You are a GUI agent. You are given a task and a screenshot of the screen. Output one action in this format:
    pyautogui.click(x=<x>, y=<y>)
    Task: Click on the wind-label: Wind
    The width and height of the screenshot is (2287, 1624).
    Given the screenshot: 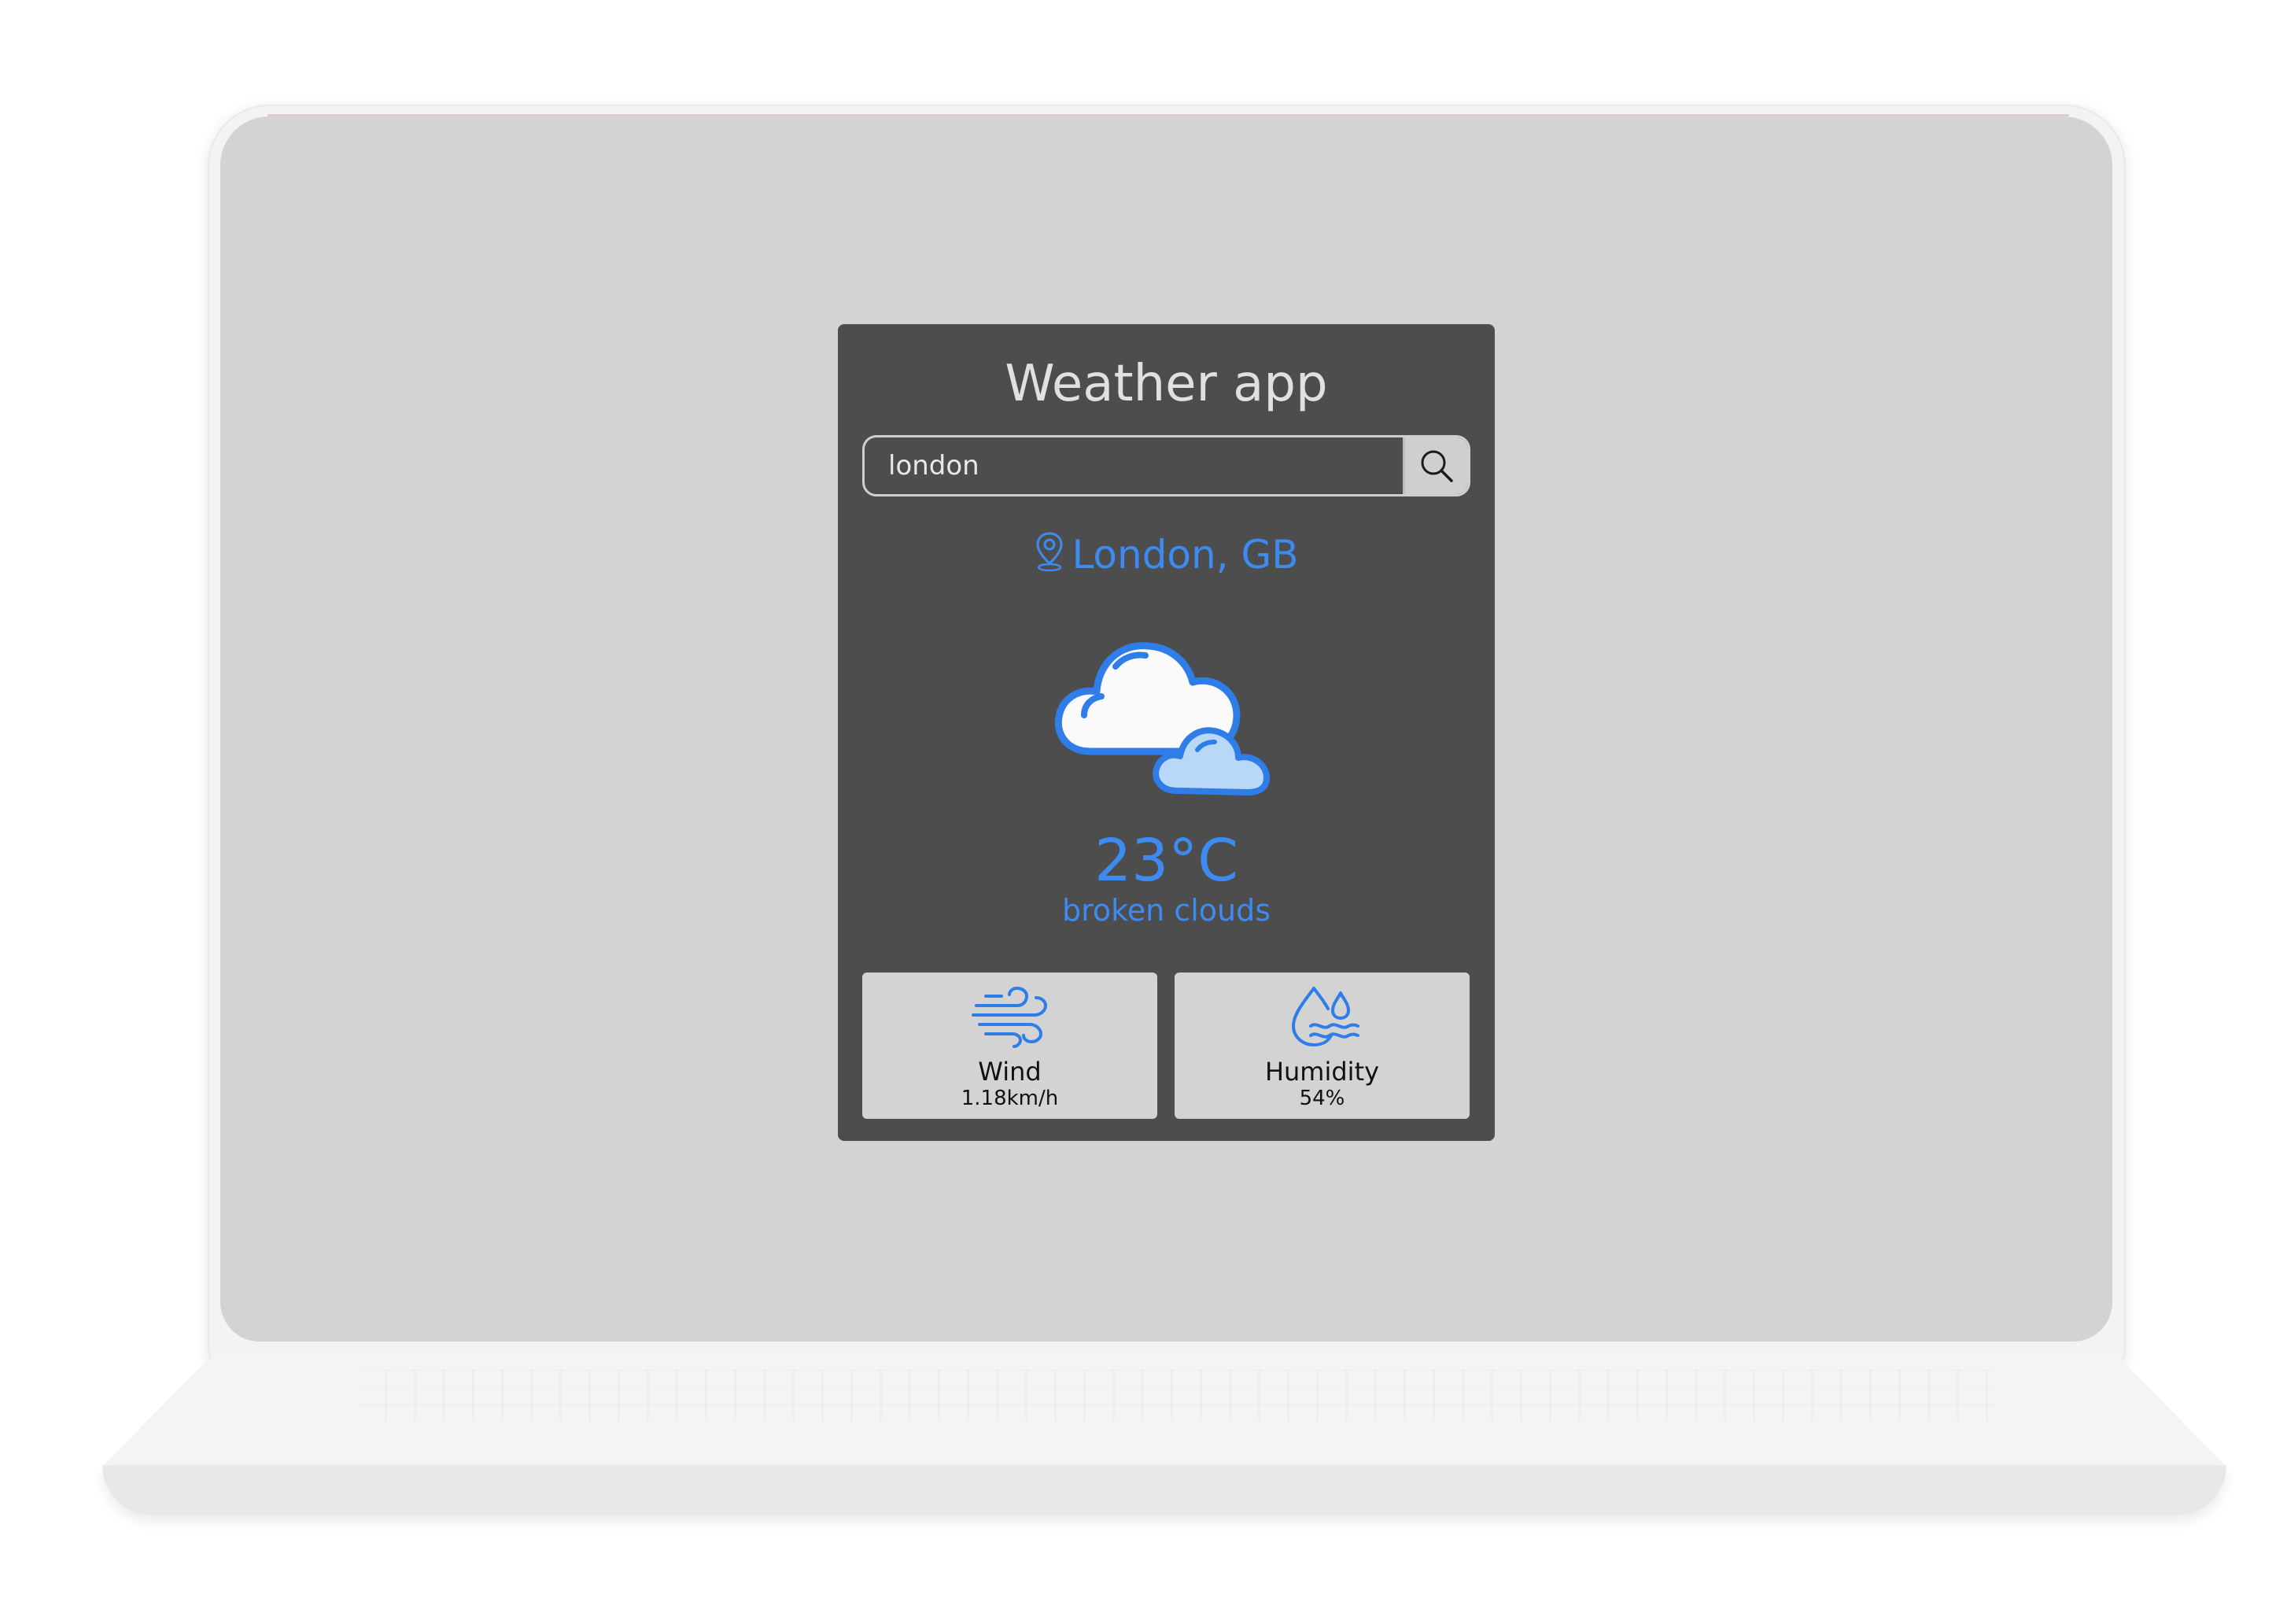 What is the action you would take?
    pyautogui.click(x=1010, y=1072)
    